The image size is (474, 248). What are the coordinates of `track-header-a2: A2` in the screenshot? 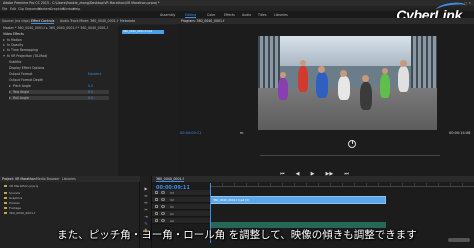 It's located at (181, 221).